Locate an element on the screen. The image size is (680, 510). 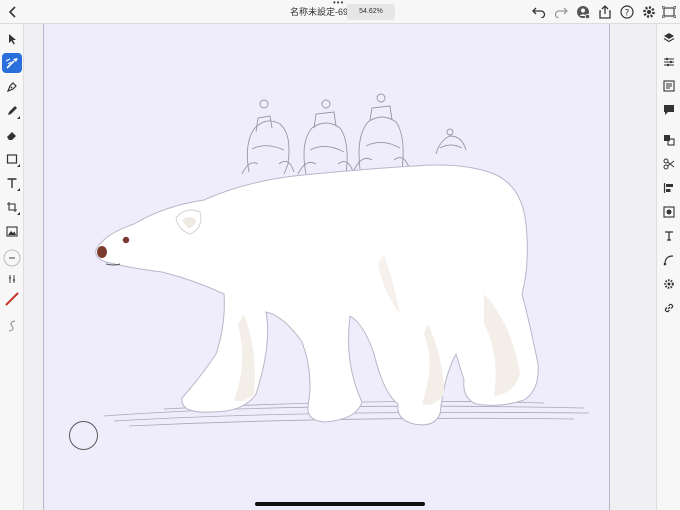
invite-user-icon is located at coordinates (583, 12).